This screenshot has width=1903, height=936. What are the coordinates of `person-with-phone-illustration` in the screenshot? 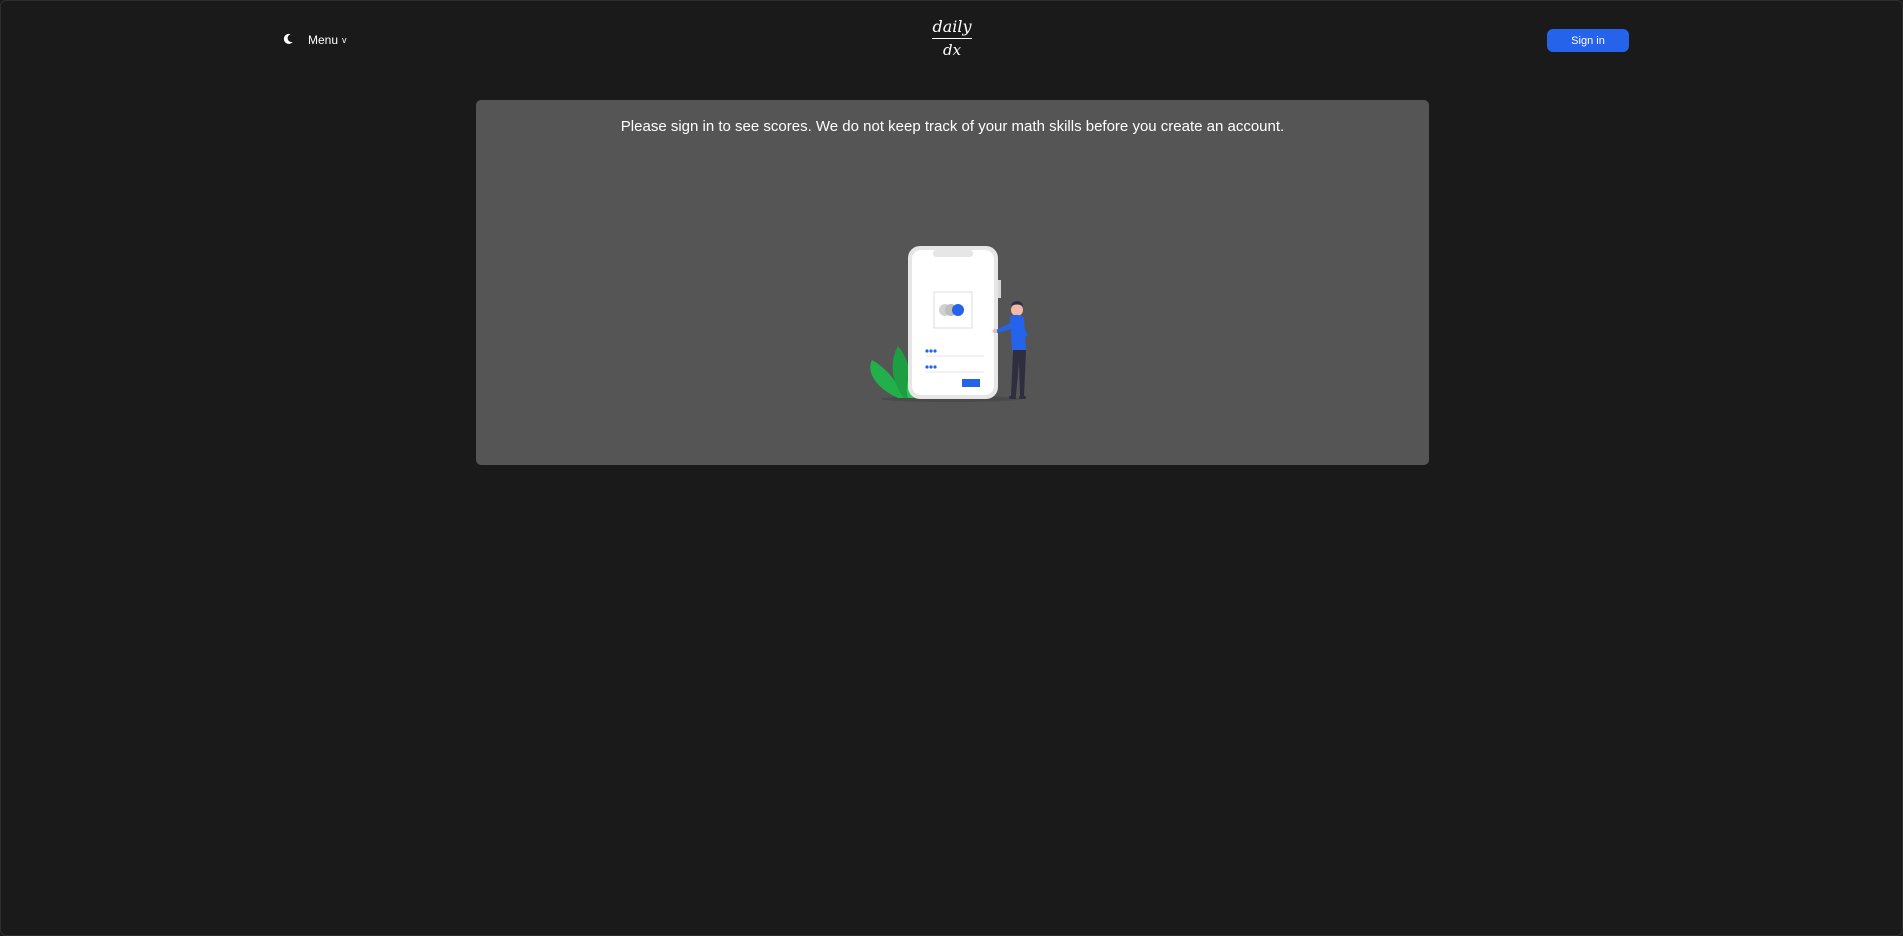 It's located at (949, 324).